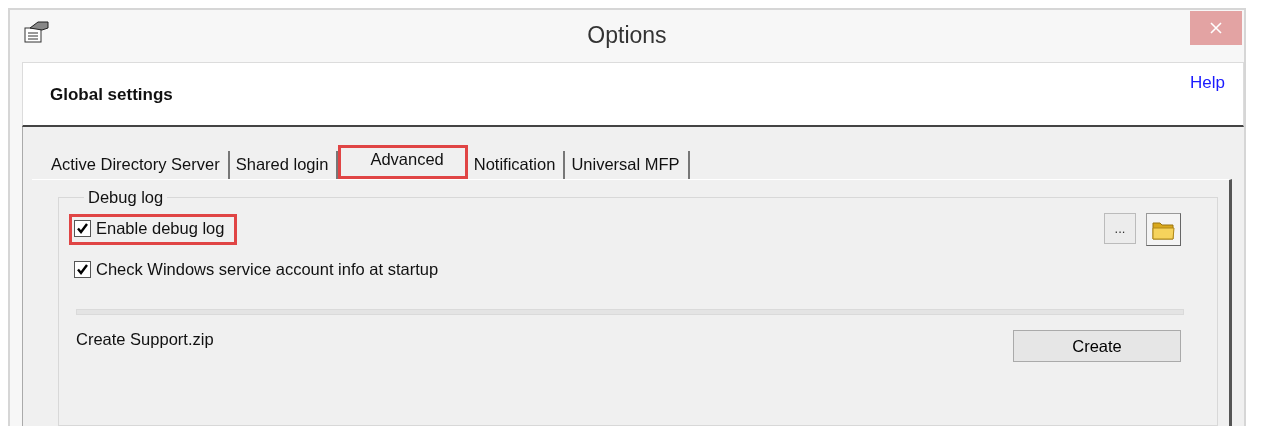 This screenshot has height=426, width=1263. Describe the element at coordinates (403, 162) in the screenshot. I see `tab: Advanced` at that location.